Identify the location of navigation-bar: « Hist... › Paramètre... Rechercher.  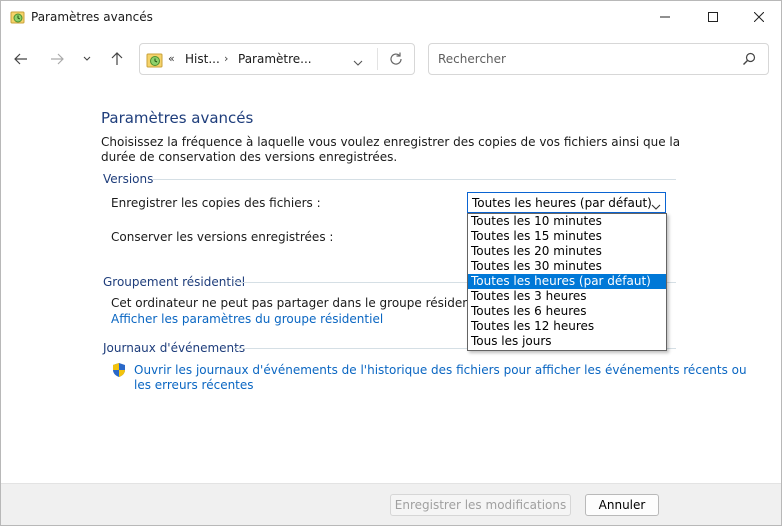
(391, 59).